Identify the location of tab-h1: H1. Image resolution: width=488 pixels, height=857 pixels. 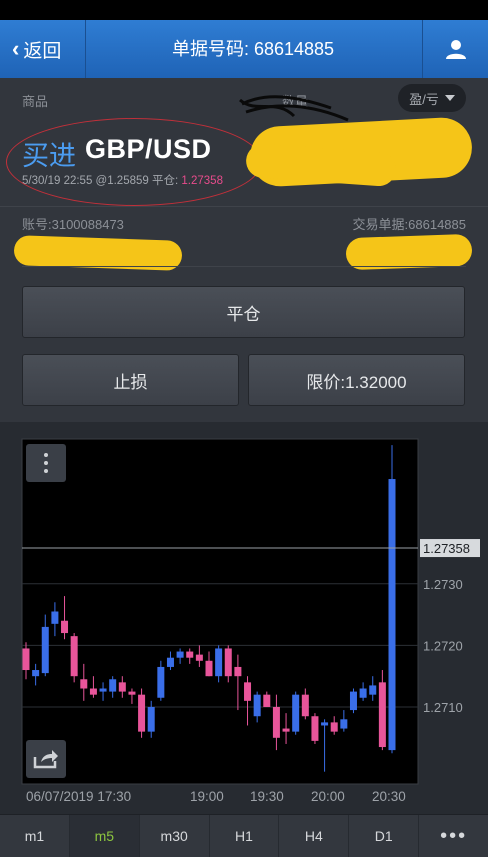
(245, 836).